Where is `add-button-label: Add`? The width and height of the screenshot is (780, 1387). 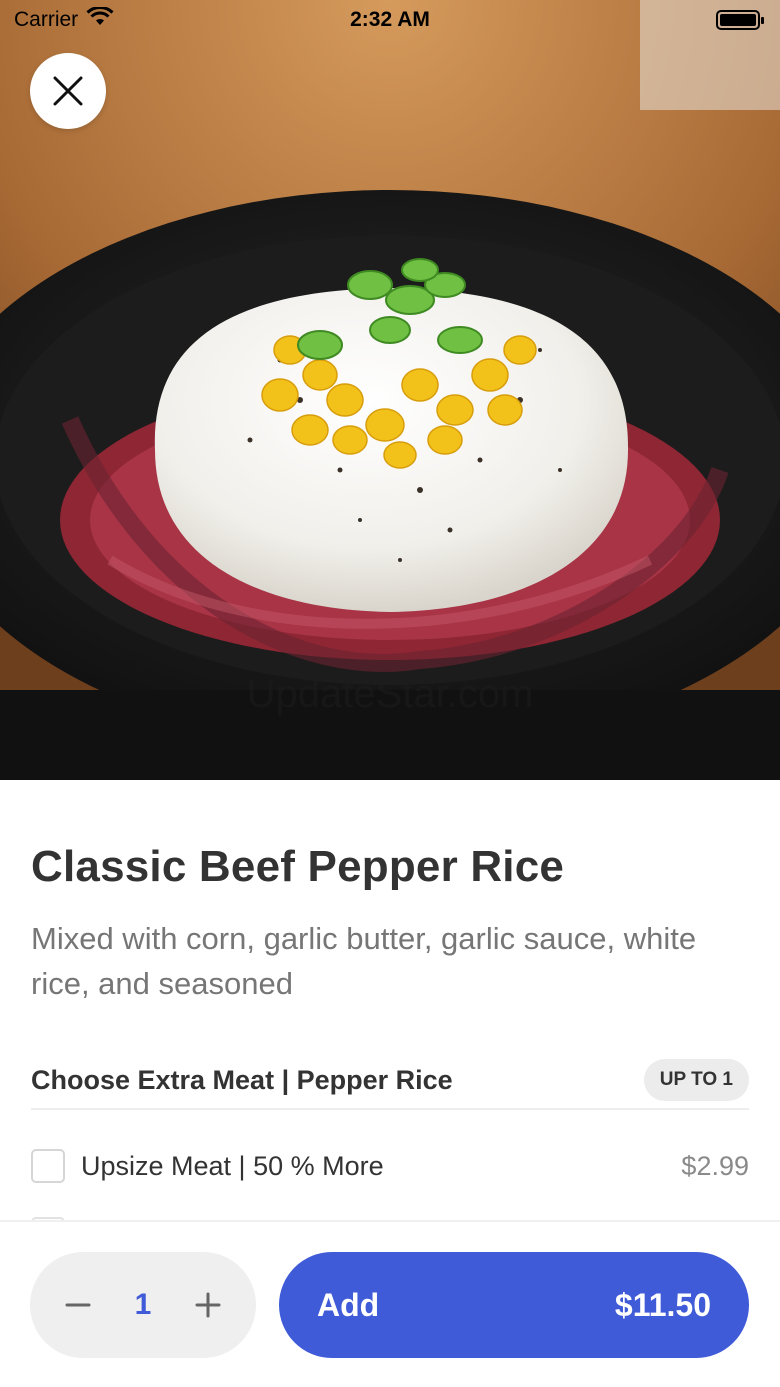
add-button-label: Add is located at coordinates (348, 1304).